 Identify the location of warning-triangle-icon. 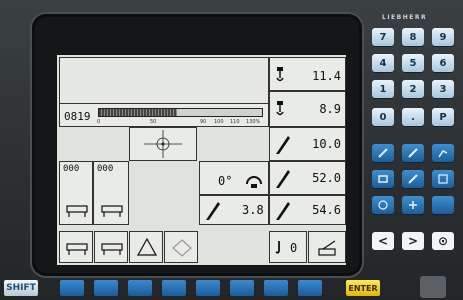
(147, 247).